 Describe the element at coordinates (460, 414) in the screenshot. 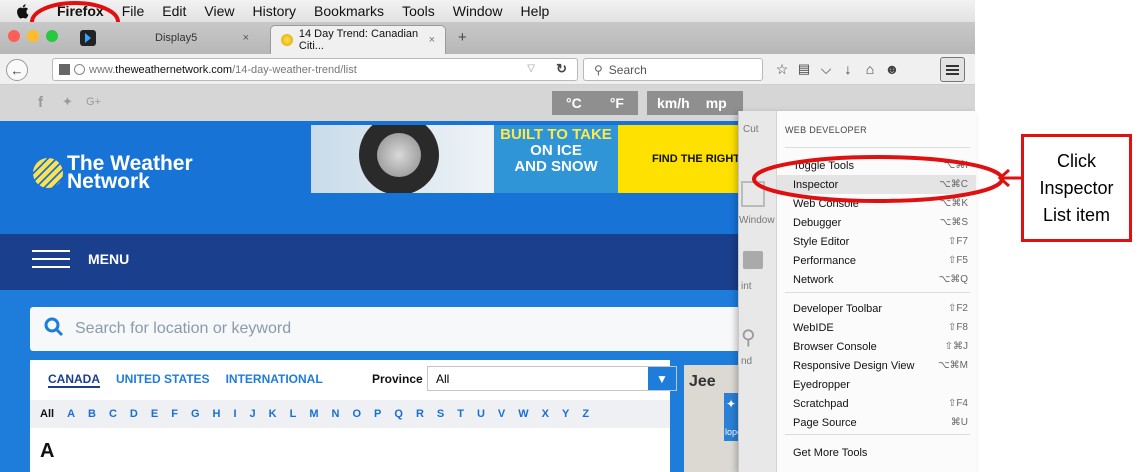

I see `alphabet-letter-t: T` at that location.